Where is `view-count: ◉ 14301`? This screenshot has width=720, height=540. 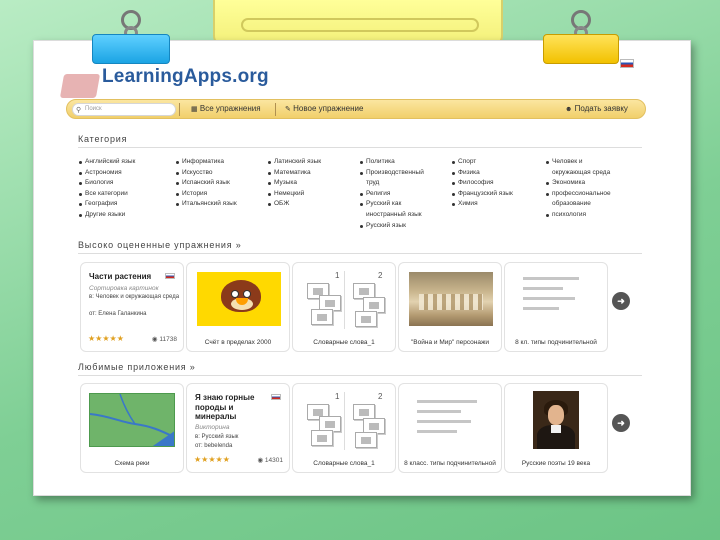
view-count: ◉ 14301 is located at coordinates (270, 460).